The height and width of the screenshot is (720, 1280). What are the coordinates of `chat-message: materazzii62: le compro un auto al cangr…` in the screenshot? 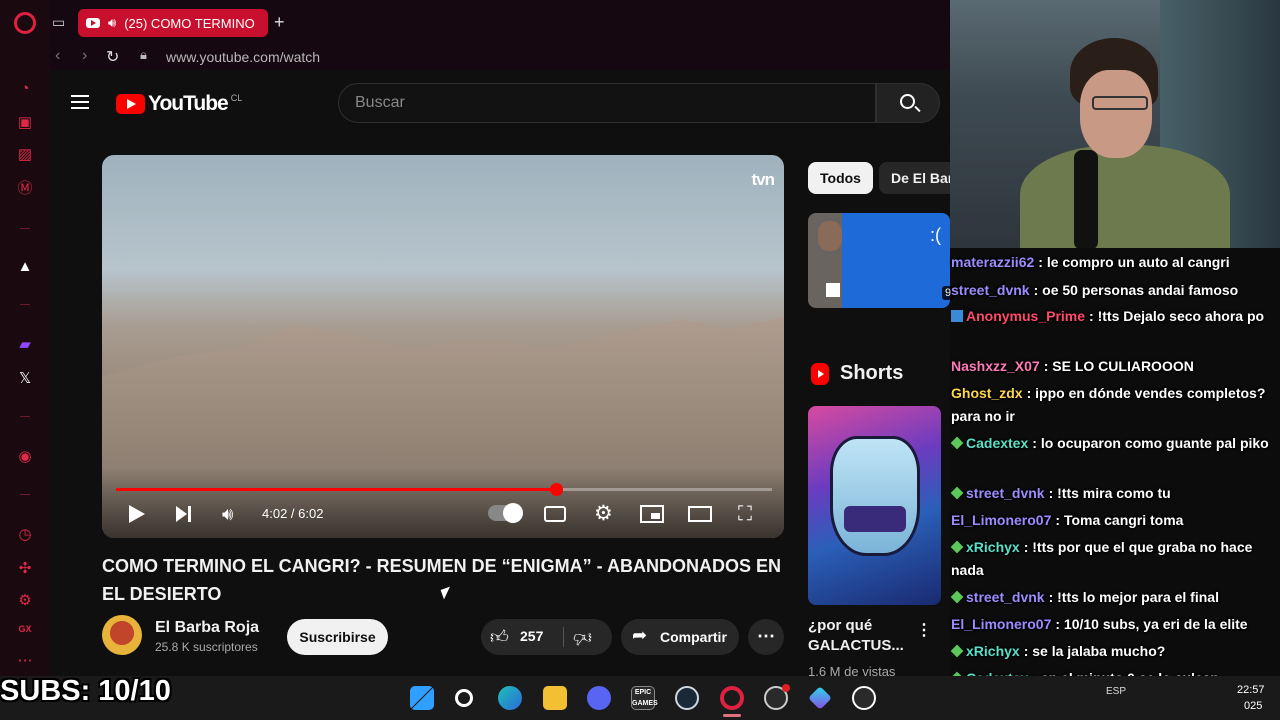 It's located at (1113, 262).